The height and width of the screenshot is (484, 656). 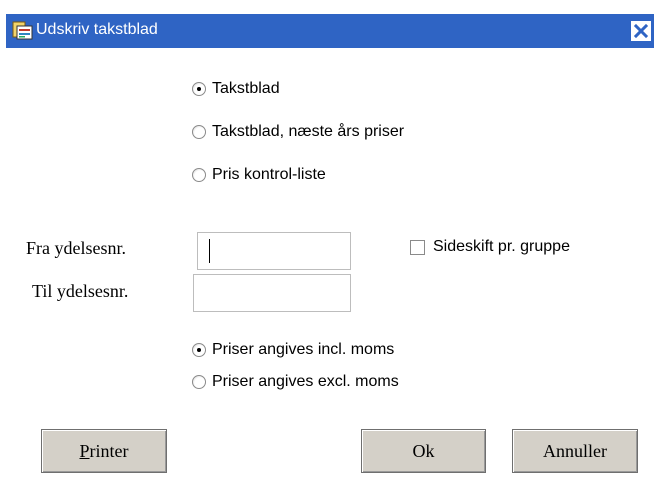 What do you see at coordinates (80, 291) in the screenshot?
I see `to-number-label: Til ydelsesnr.` at bounding box center [80, 291].